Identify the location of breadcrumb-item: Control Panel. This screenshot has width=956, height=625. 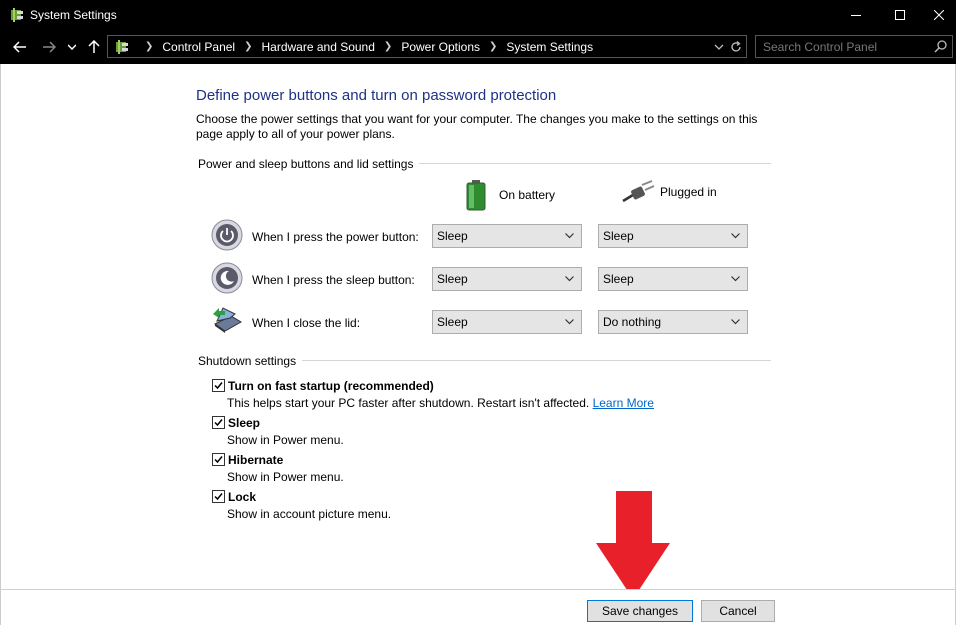
(198, 47).